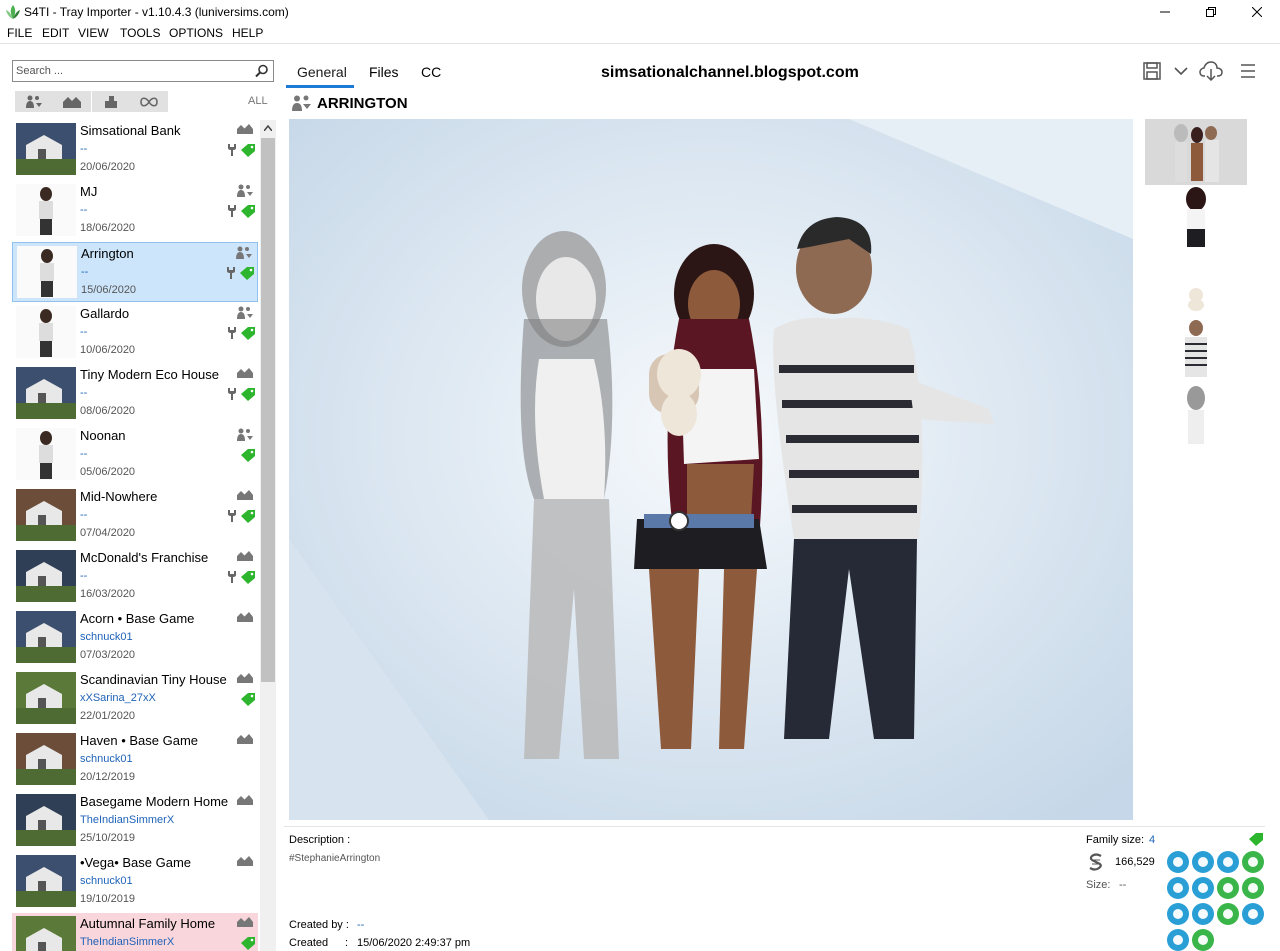  I want to click on thumb-pet, so click(1196, 298).